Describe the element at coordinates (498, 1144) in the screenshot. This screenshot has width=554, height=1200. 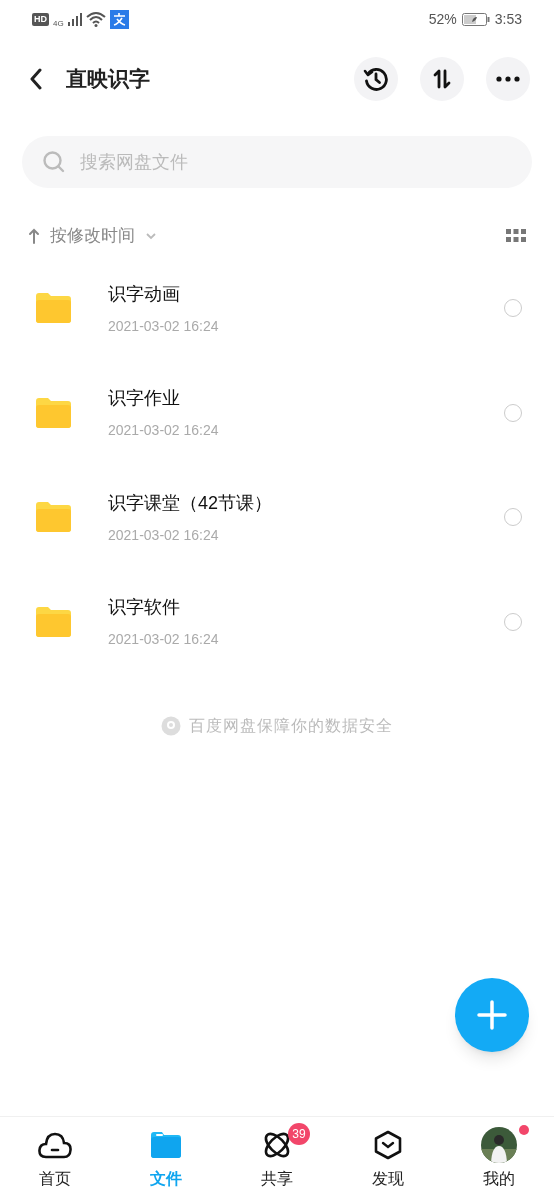
I see `avatar-icon` at that location.